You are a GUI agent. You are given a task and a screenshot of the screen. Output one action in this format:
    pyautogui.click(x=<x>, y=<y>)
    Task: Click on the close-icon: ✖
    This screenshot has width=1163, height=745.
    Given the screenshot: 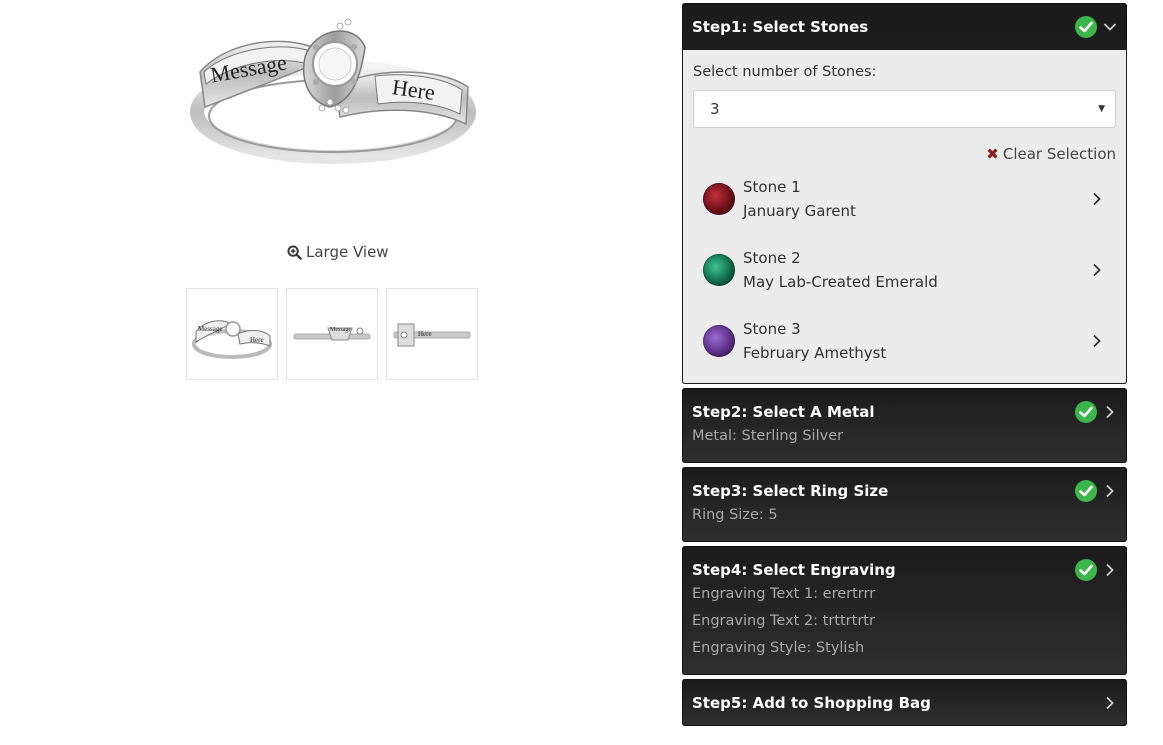 What is the action you would take?
    pyautogui.click(x=992, y=154)
    